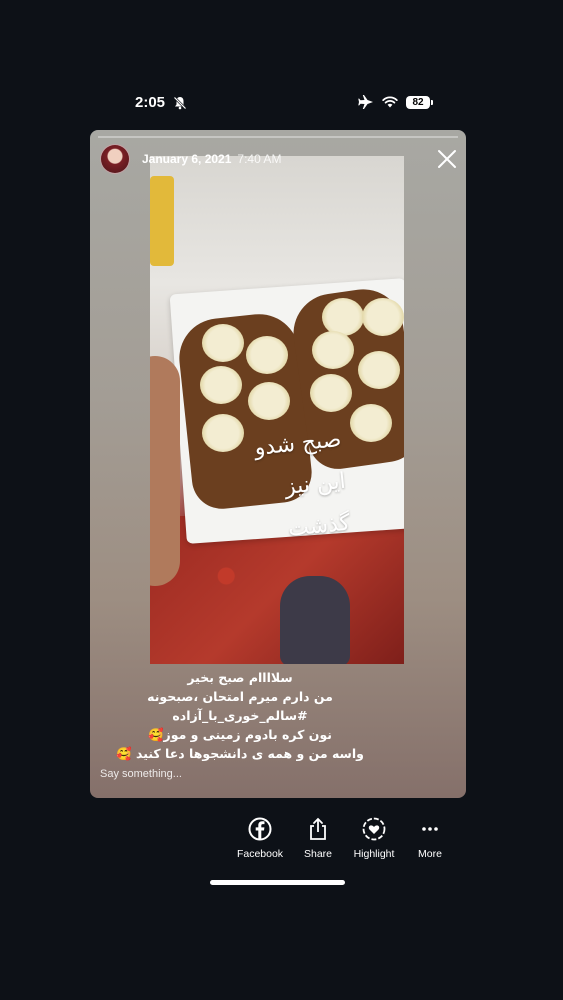  Describe the element at coordinates (374, 854) in the screenshot. I see `highlight-label: Highlight` at that location.